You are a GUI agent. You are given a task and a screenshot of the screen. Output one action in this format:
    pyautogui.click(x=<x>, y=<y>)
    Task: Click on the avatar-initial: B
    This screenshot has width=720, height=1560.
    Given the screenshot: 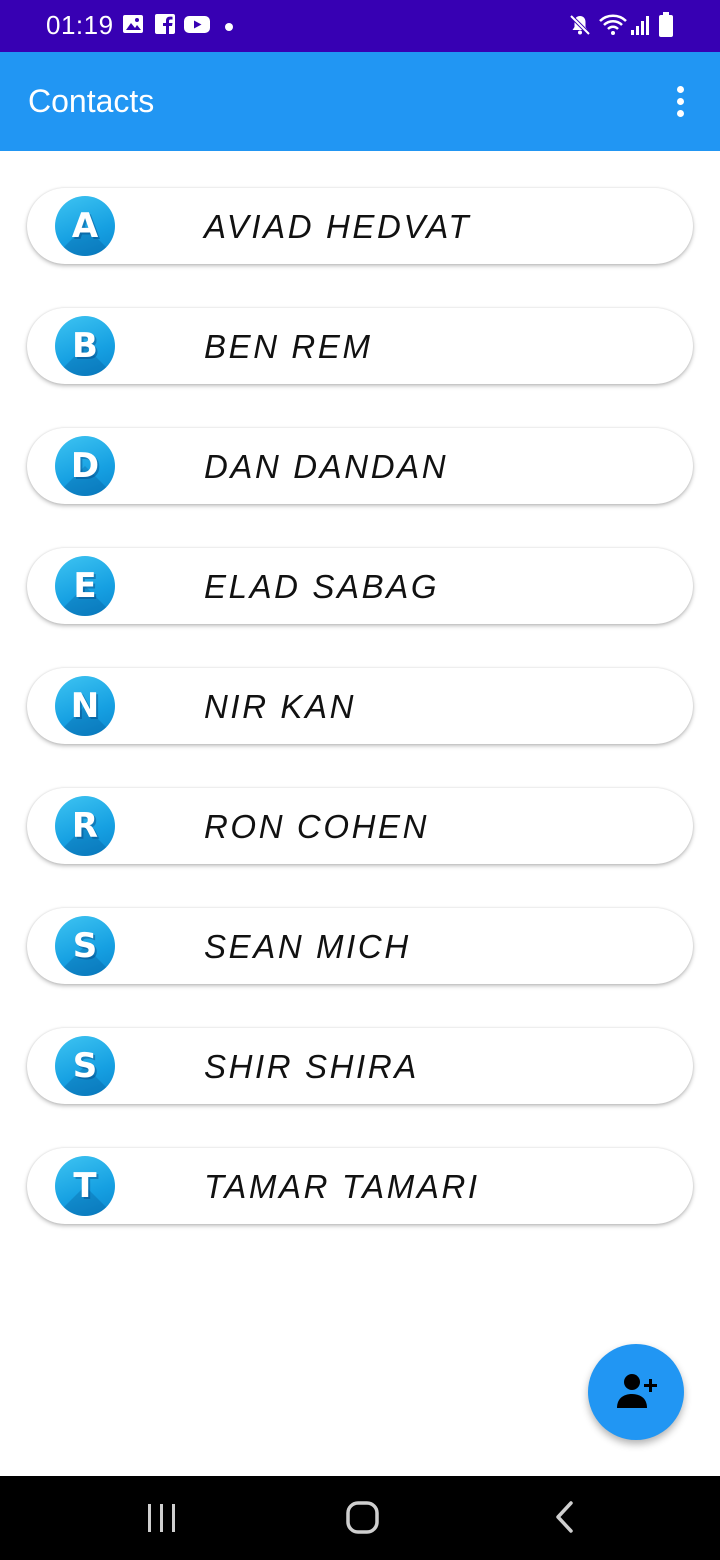 What is the action you would take?
    pyautogui.click(x=85, y=346)
    